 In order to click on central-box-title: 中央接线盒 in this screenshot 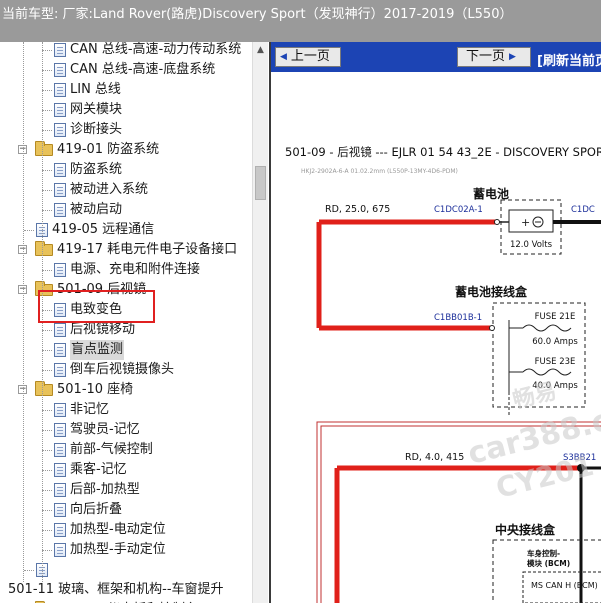, I will do `click(525, 529)`.